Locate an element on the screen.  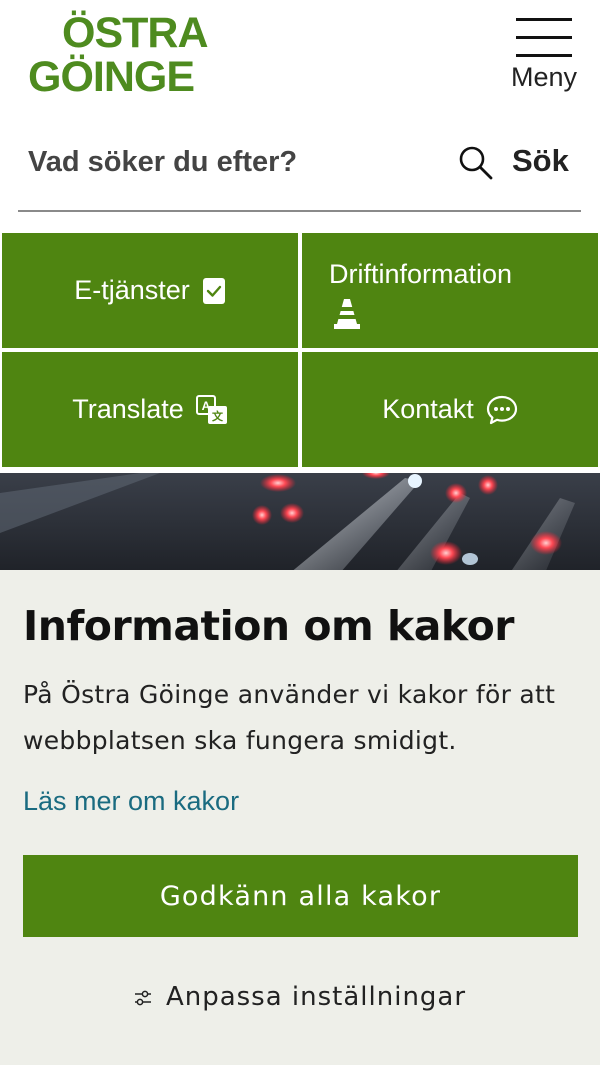
concert-lights-image is located at coordinates (300, 523).